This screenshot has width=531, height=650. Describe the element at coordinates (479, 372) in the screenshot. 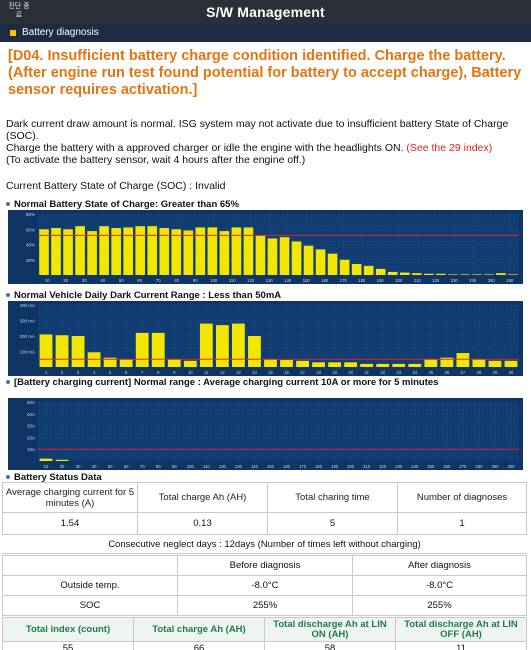

I see `x-tick-label: 28` at that location.